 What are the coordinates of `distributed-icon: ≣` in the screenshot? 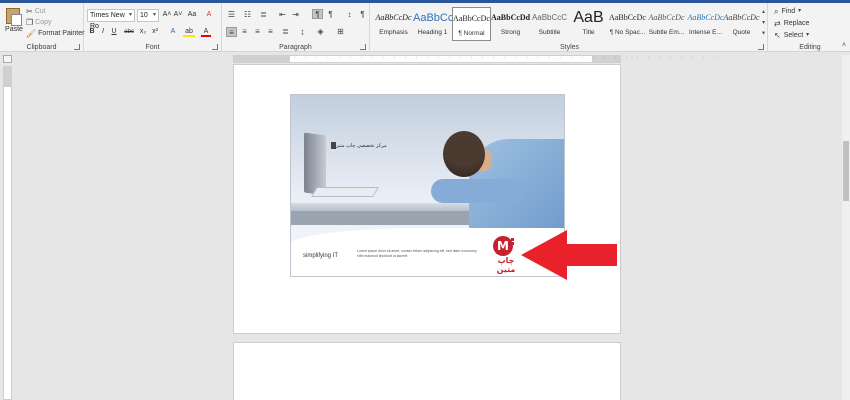 It's located at (285, 32).